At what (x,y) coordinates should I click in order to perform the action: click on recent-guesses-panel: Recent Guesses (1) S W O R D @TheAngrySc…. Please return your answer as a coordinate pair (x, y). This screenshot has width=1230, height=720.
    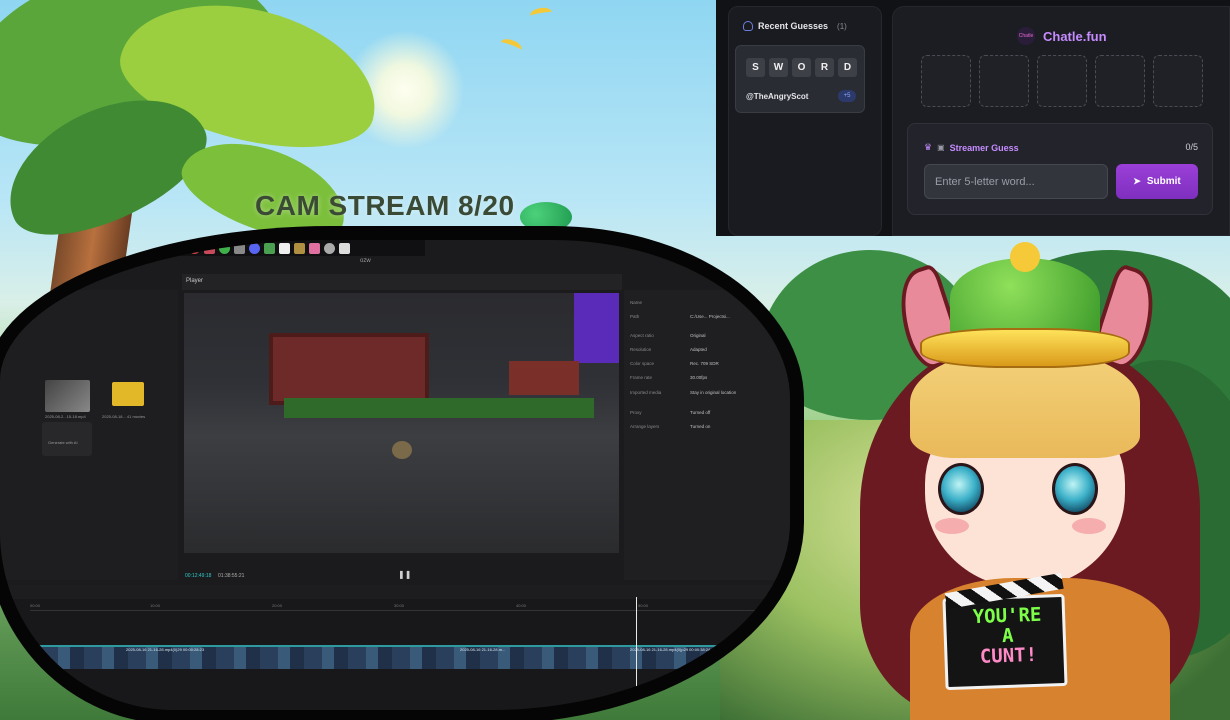
    Looking at the image, I should click on (805, 121).